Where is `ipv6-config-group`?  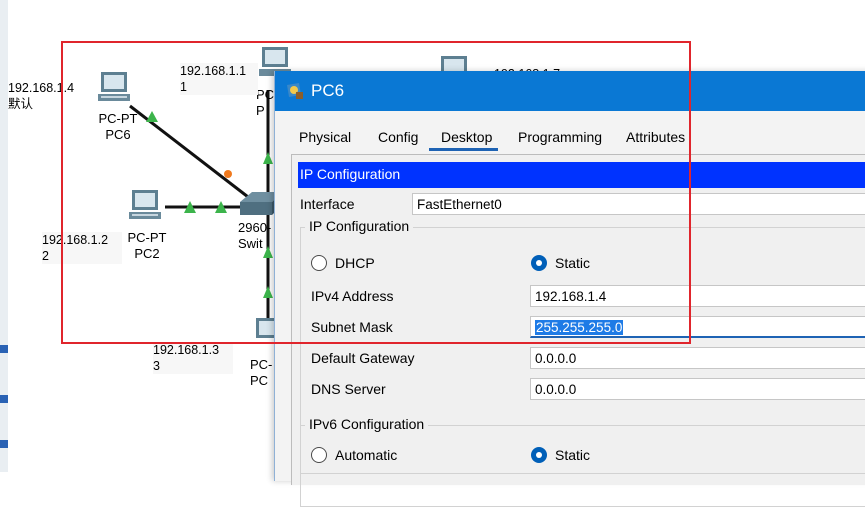 ipv6-config-group is located at coordinates (582, 466).